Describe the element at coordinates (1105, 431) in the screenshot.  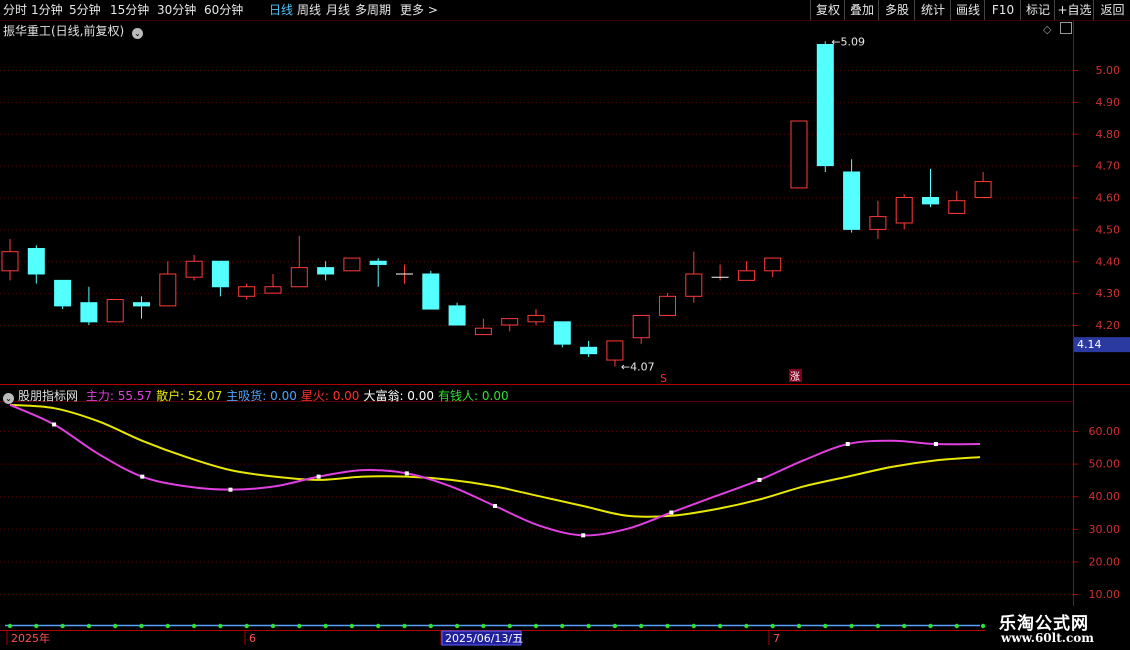
I see `indicator-tick-label: 60.00` at that location.